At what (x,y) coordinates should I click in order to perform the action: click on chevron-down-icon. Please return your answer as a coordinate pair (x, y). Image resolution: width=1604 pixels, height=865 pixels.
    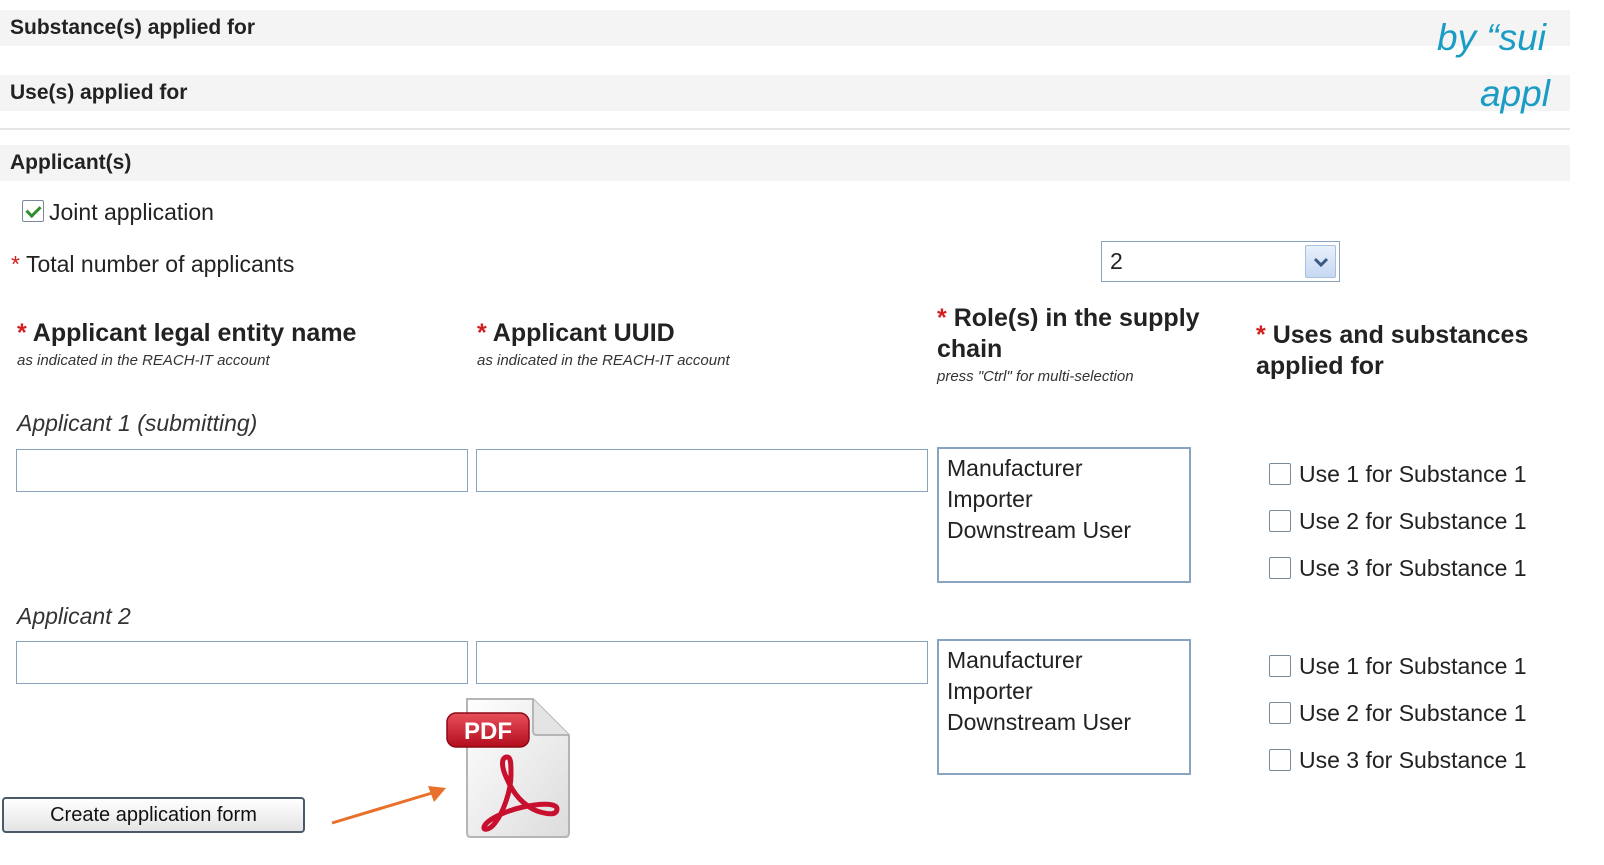
    Looking at the image, I should click on (1320, 262).